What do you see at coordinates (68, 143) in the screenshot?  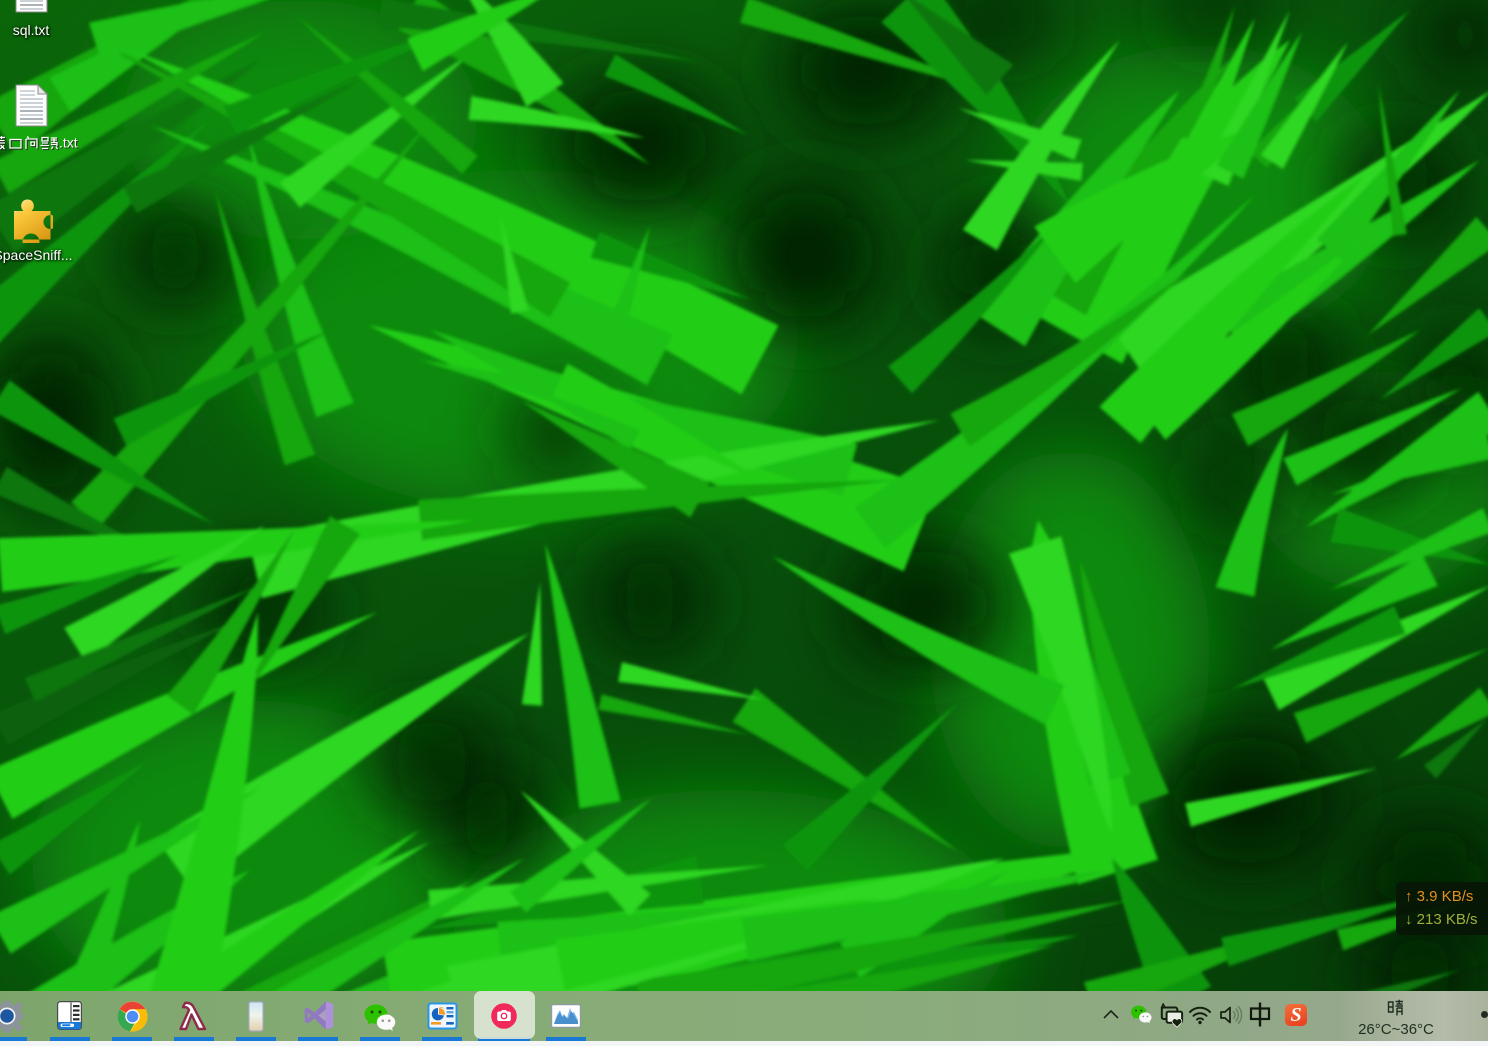 I see `svg-text: .txt` at bounding box center [68, 143].